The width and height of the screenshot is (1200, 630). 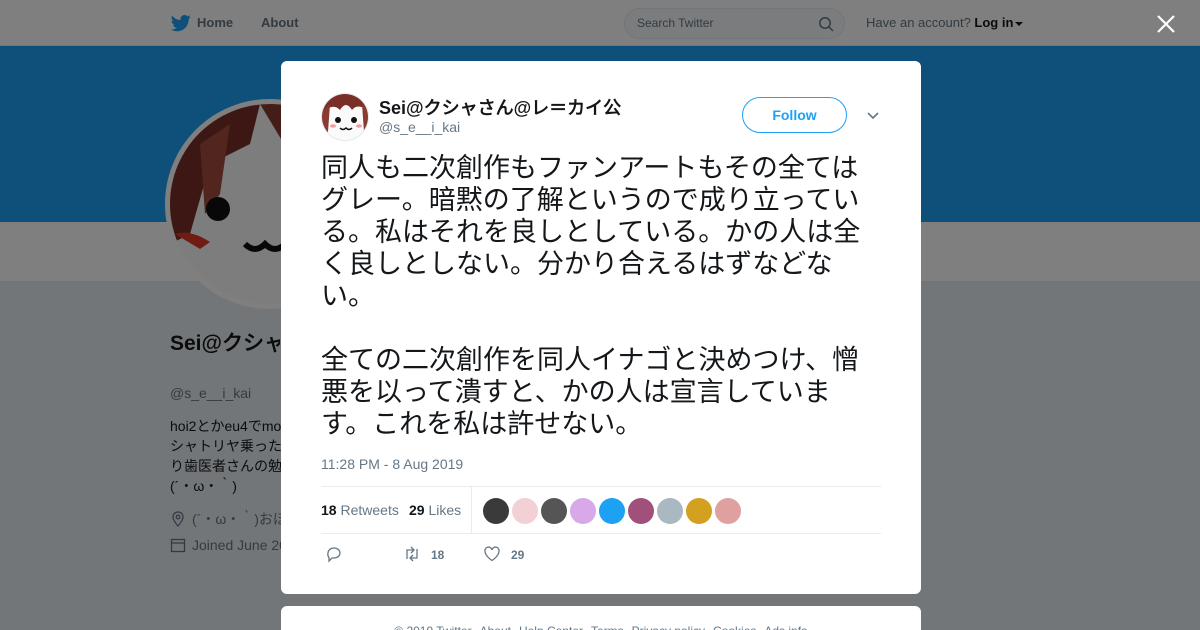 What do you see at coordinates (432, 627) in the screenshot?
I see `footer-link: © 2019 Twitter` at bounding box center [432, 627].